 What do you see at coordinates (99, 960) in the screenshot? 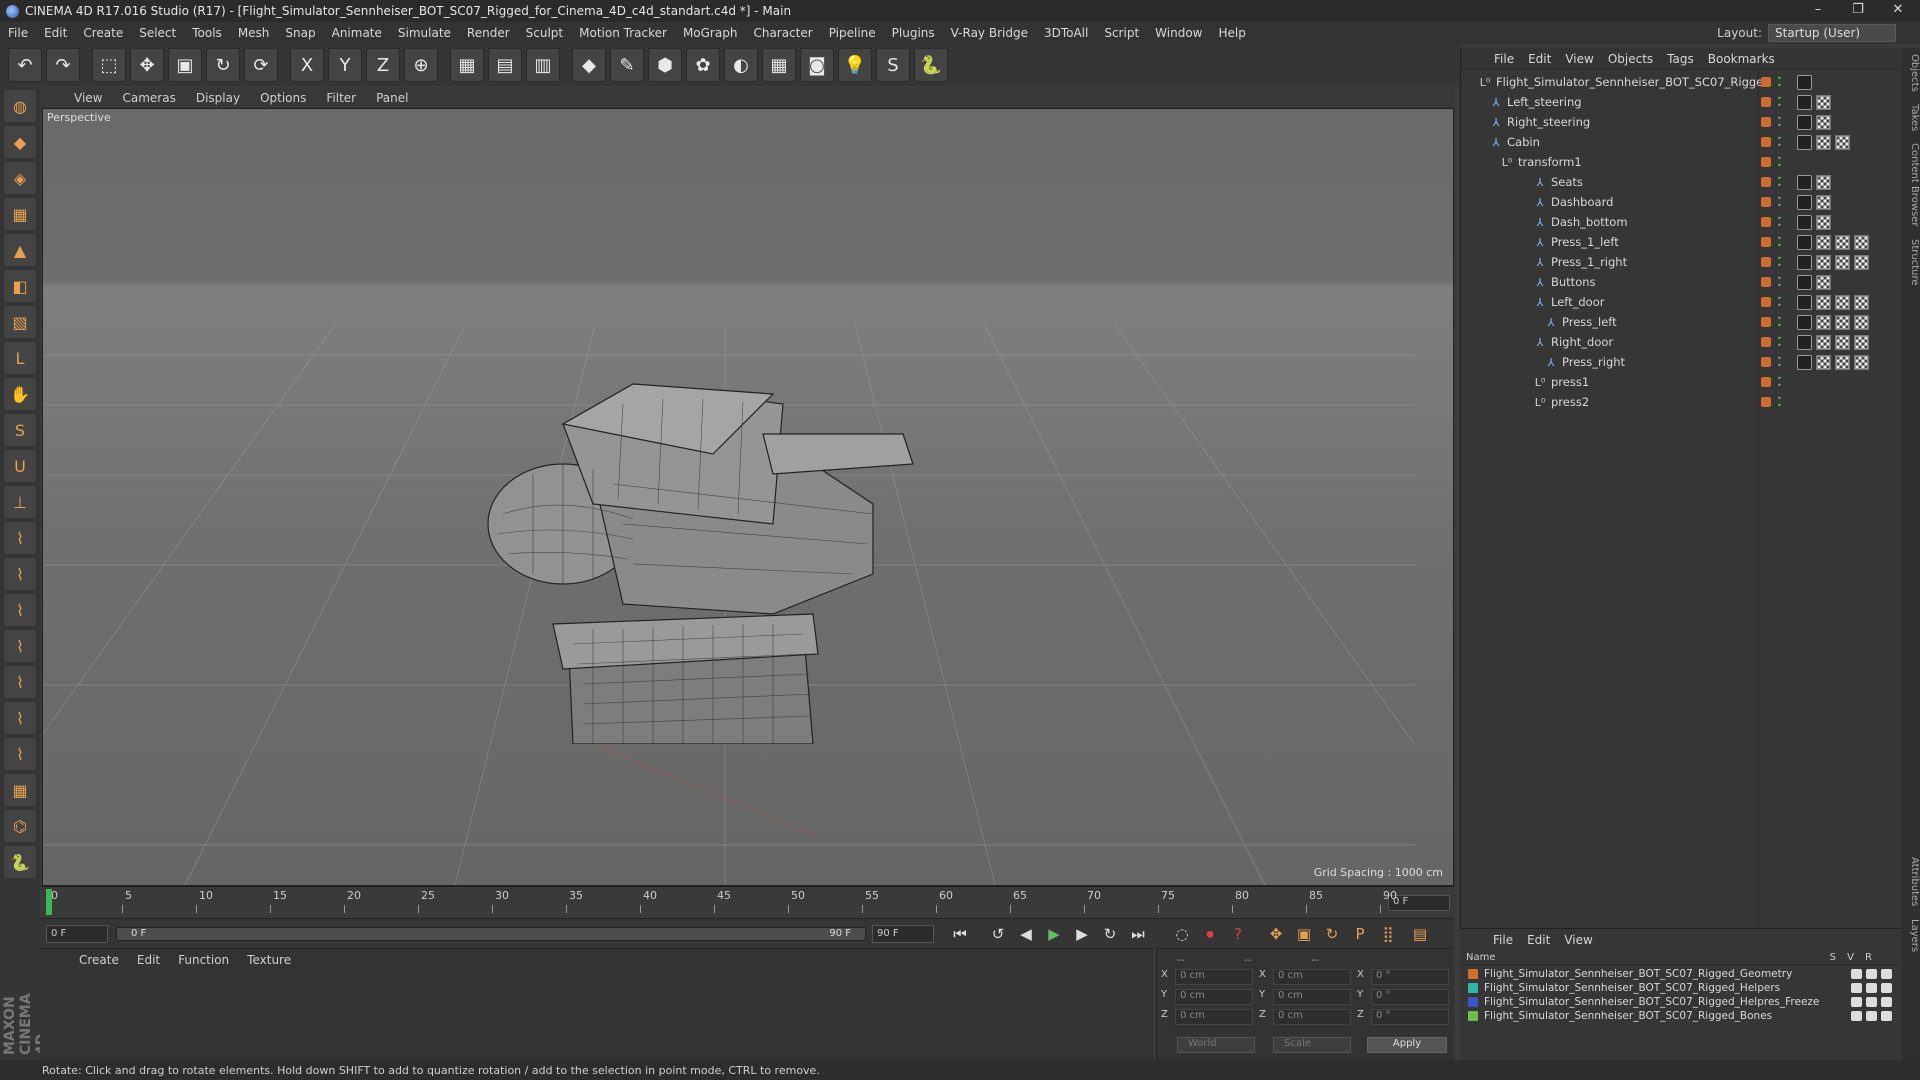
I see `material-menu-create: Create` at bounding box center [99, 960].